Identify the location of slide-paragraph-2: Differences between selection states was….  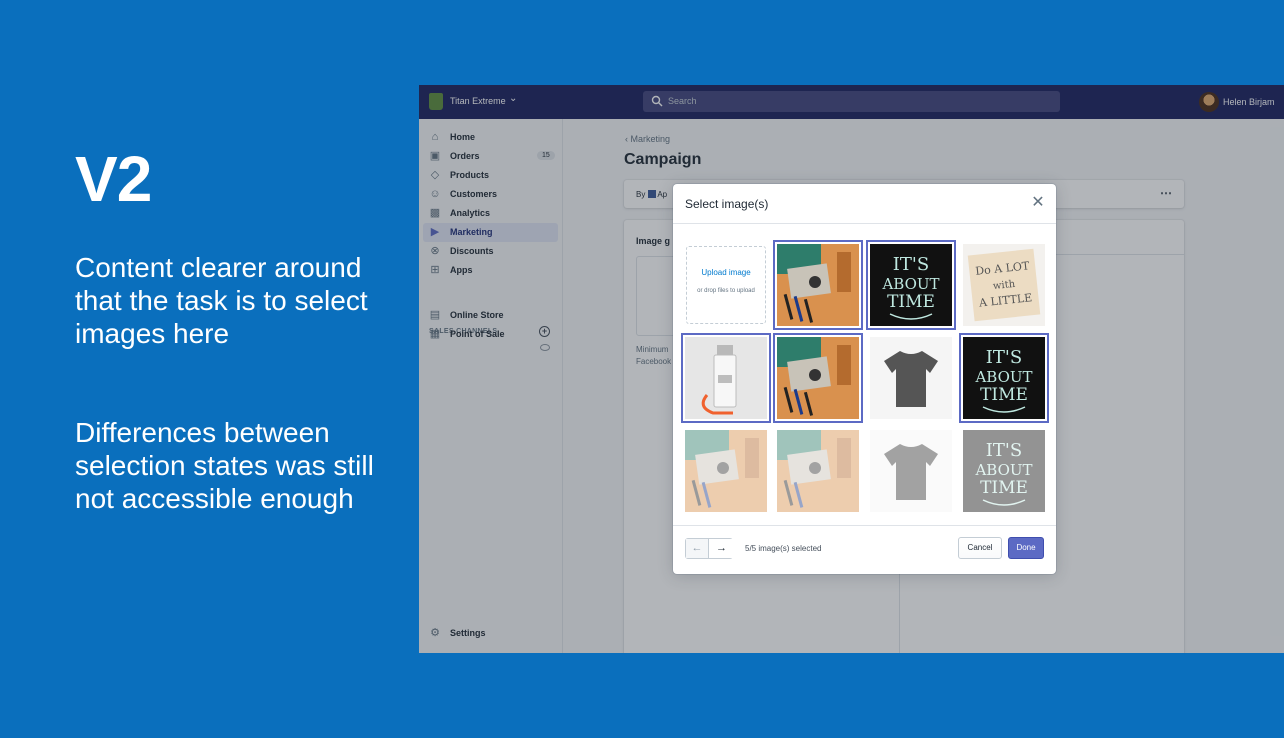
(224, 465).